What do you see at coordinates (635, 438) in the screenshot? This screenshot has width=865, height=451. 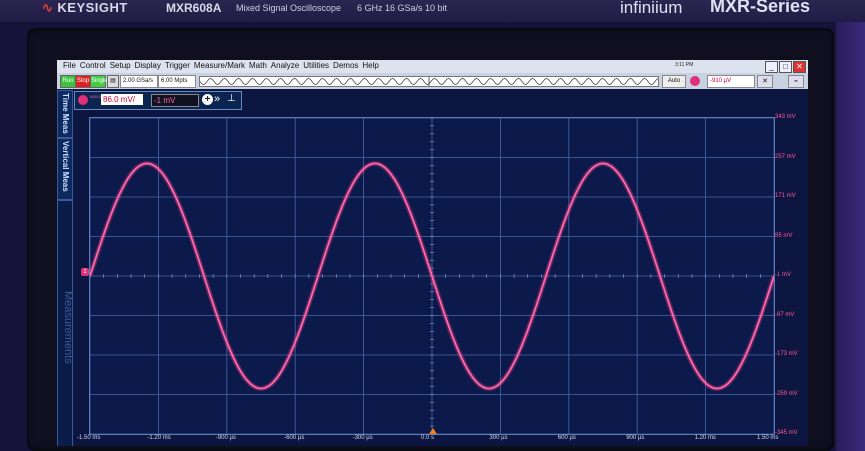 I see `x-axis-label: 900 µs` at bounding box center [635, 438].